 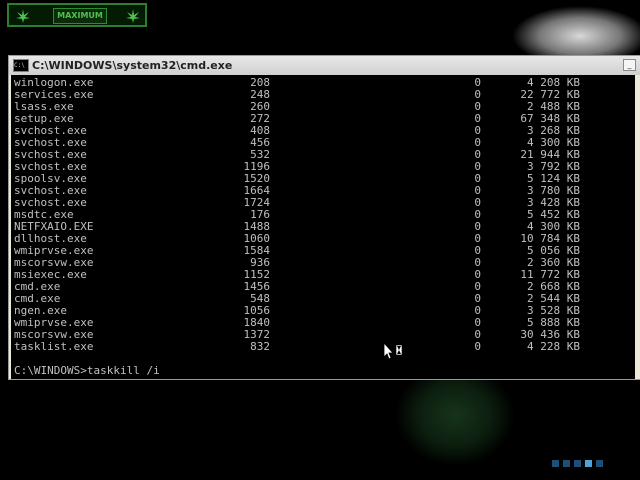 What do you see at coordinates (324, 65) in the screenshot?
I see `window-titlebar: C:\ C:\WINDOWS\system32\cmd.exe _` at bounding box center [324, 65].